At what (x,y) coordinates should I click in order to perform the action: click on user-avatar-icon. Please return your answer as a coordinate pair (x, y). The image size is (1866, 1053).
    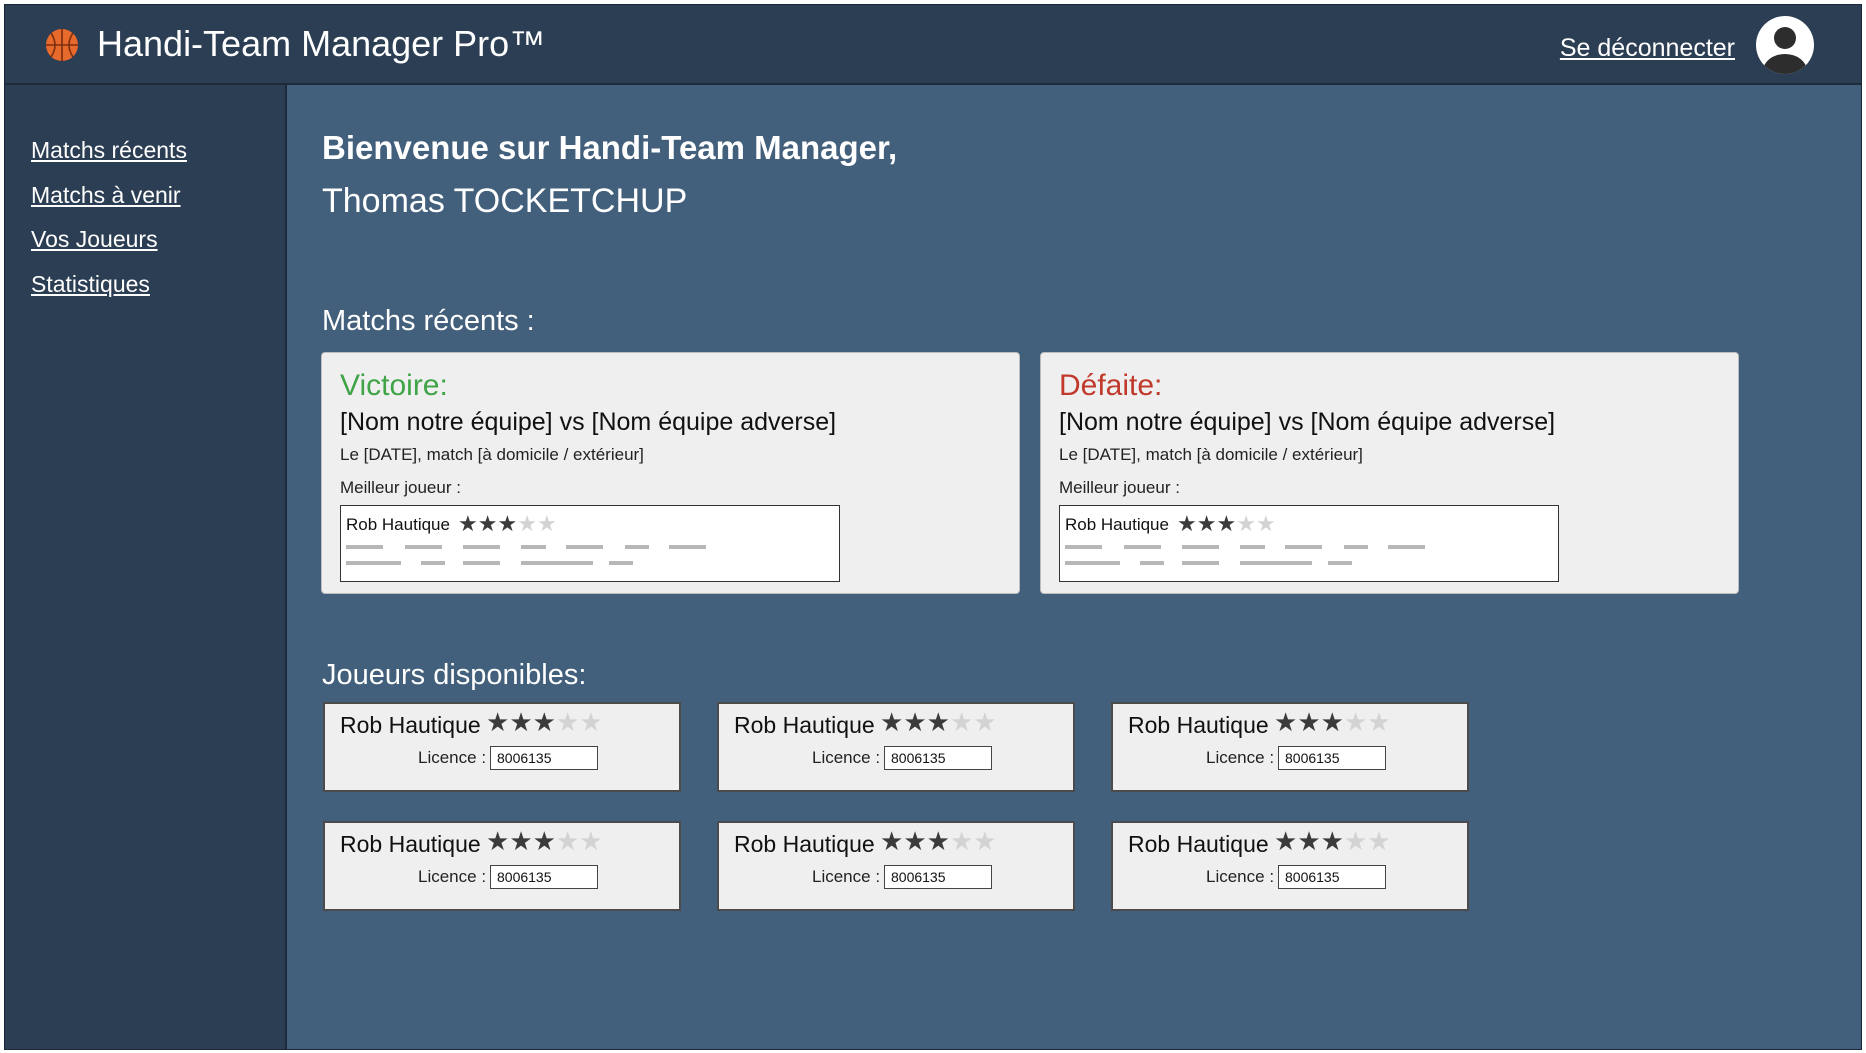
    Looking at the image, I should click on (1785, 45).